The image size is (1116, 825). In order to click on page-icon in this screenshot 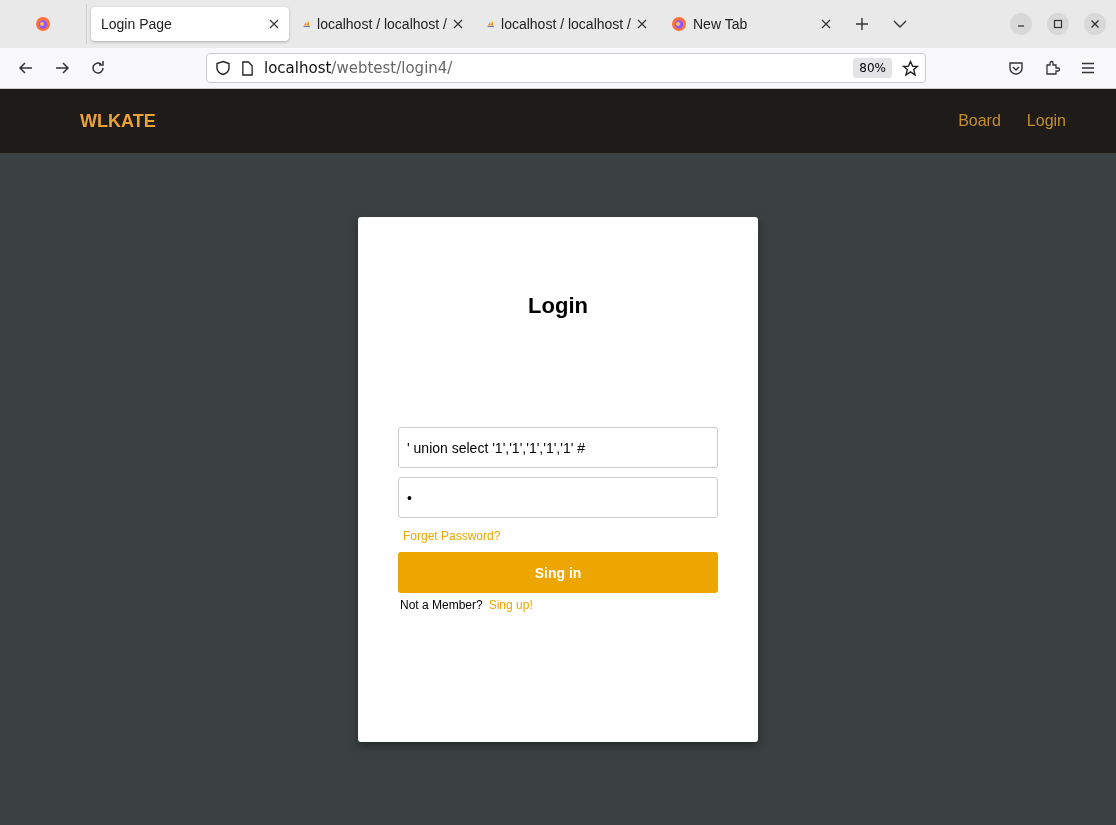, I will do `click(247, 68)`.